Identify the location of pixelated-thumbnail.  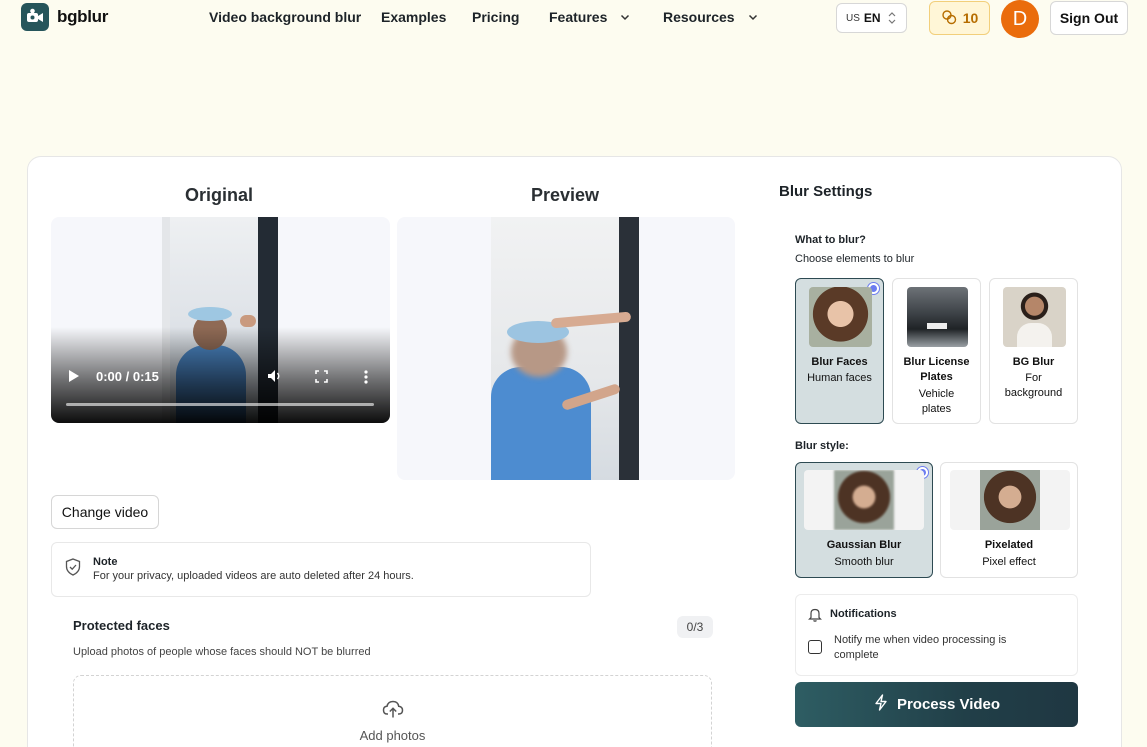
(1010, 500).